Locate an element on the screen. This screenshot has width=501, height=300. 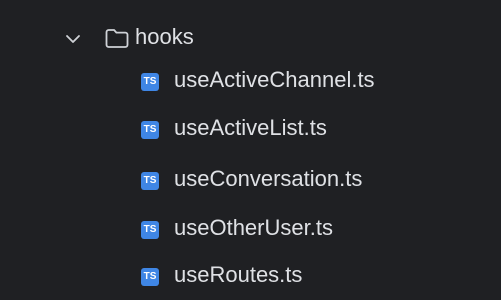
file-row-useActiveChannel: TS useActiveChannel.ts is located at coordinates (250, 82).